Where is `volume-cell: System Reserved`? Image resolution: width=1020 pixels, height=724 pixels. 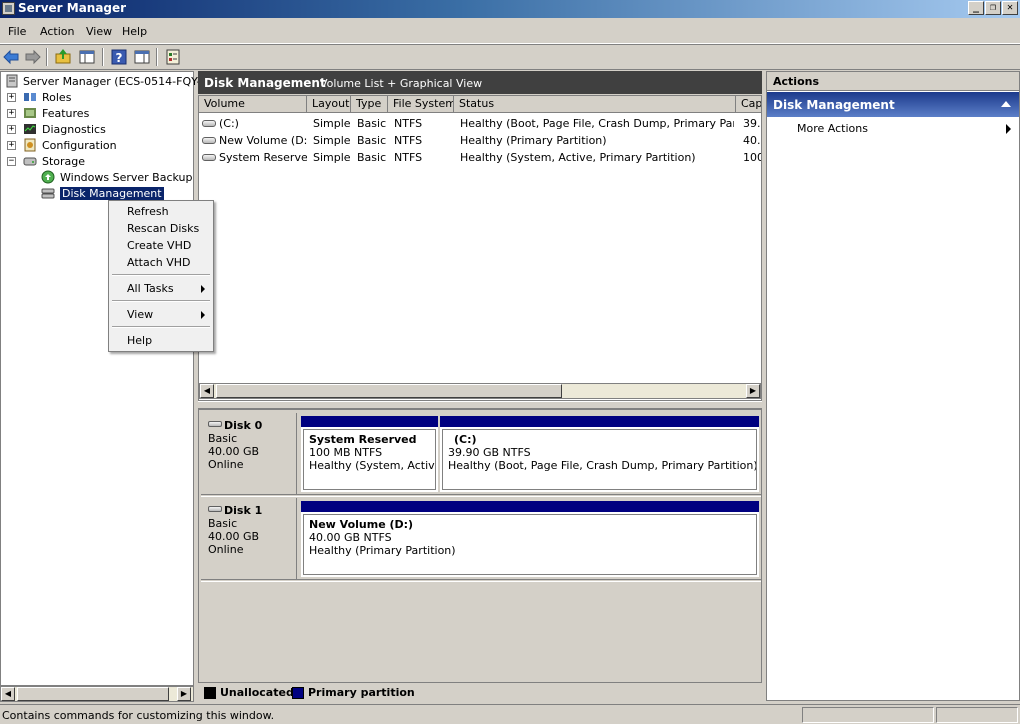 volume-cell: System Reserved is located at coordinates (263, 157).